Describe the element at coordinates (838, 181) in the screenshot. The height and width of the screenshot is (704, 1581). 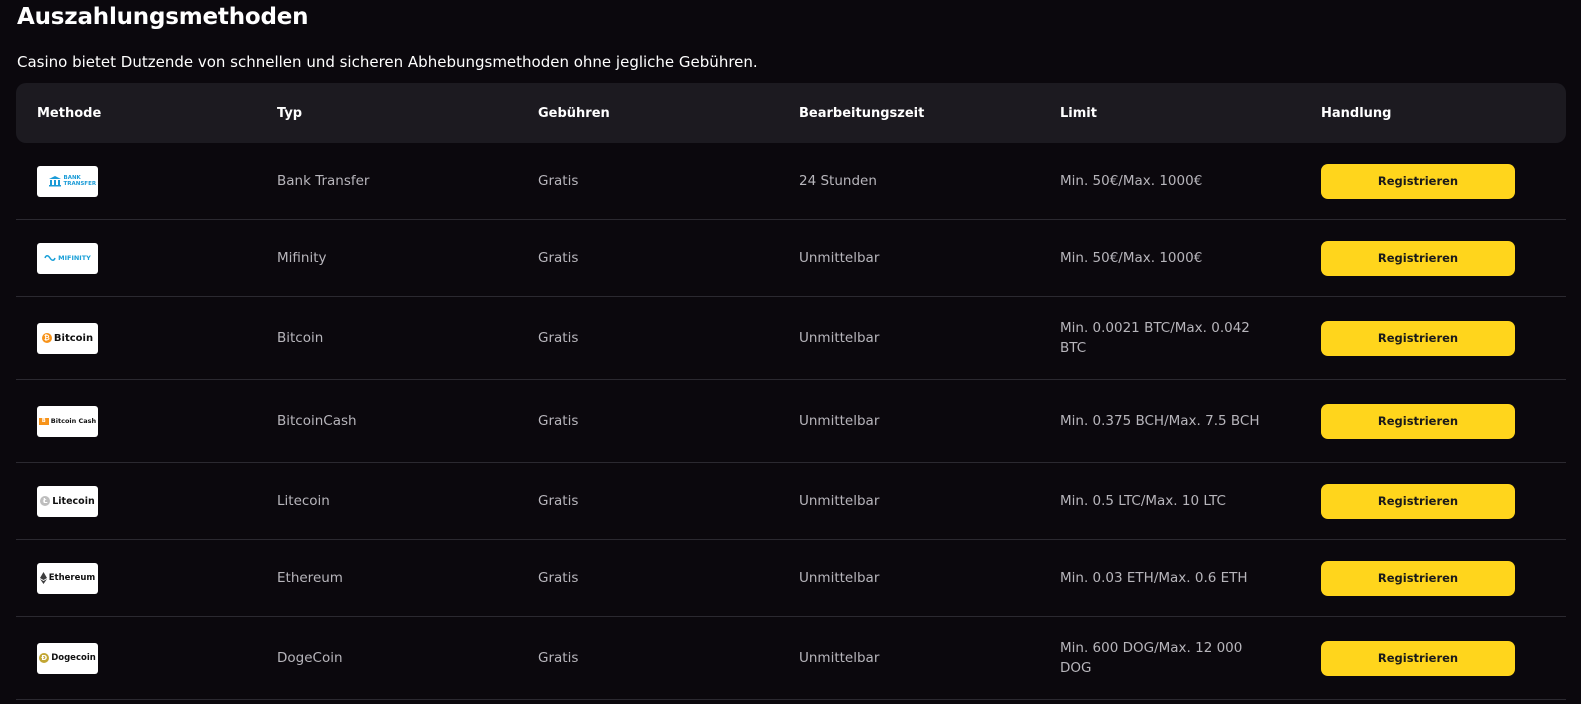
I see `cell-time: 24 Stunden` at that location.